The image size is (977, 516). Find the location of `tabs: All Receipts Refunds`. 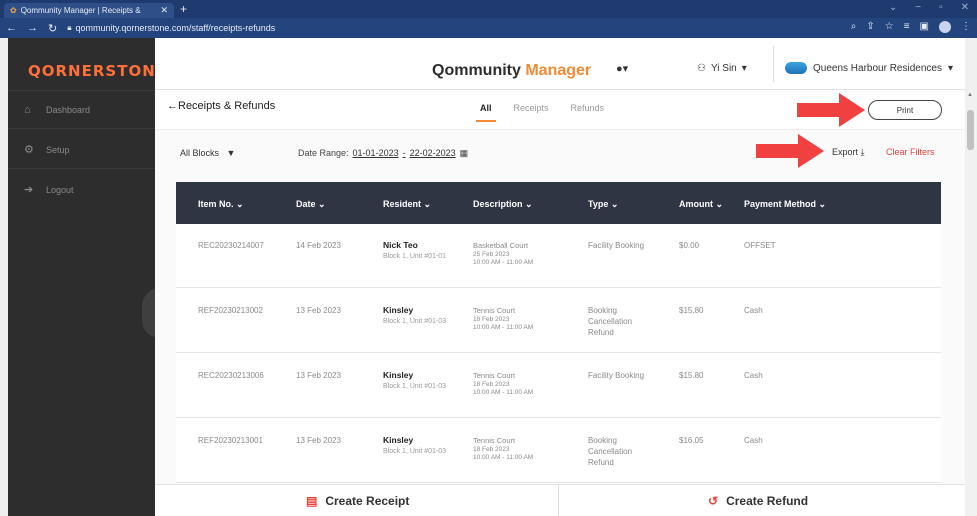

tabs: All Receipts Refunds is located at coordinates (540, 112).